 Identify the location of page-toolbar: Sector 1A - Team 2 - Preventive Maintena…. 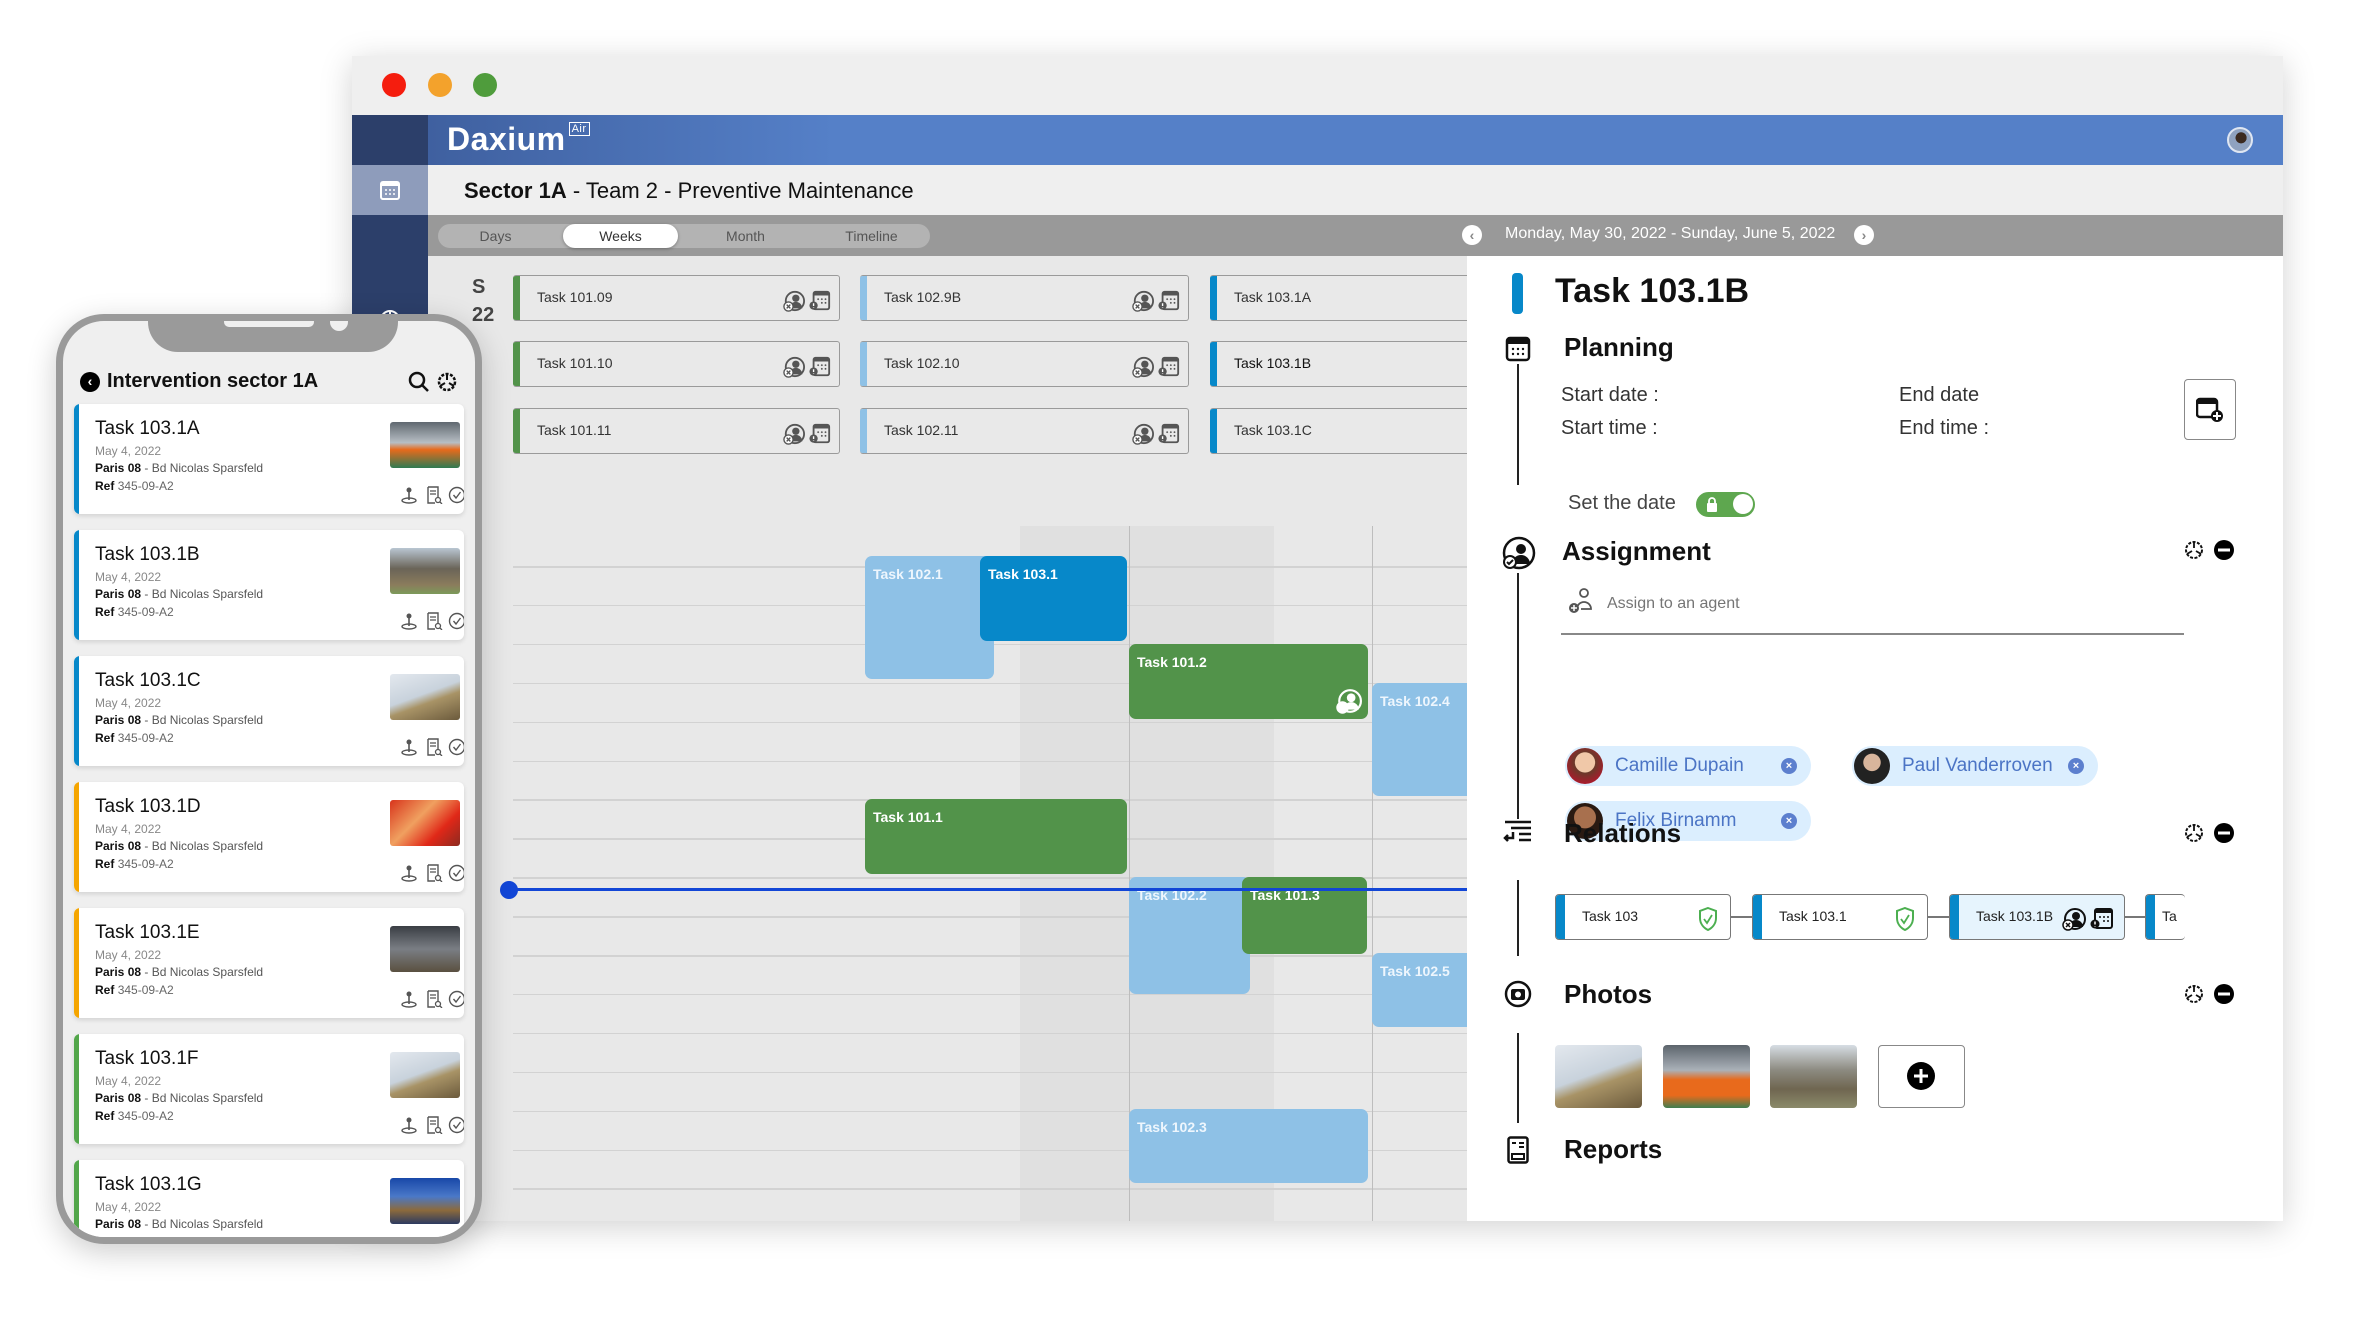
(1355, 190).